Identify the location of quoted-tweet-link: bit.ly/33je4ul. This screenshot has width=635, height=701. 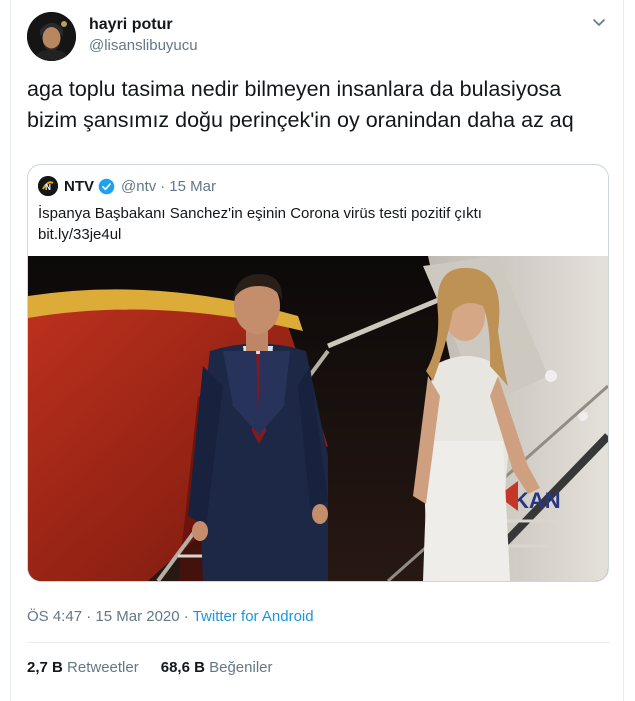
(318, 234).